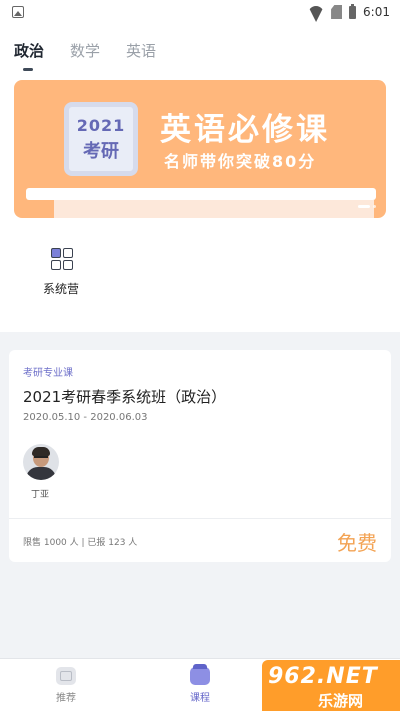  What do you see at coordinates (85, 417) in the screenshot?
I see `course-dates: 2020.05.10 - 2020.06.03` at bounding box center [85, 417].